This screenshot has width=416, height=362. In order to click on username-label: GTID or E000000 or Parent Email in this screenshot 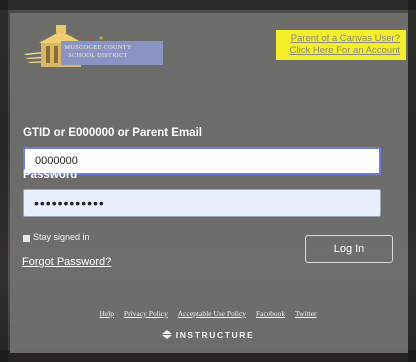, I will do `click(112, 133)`.